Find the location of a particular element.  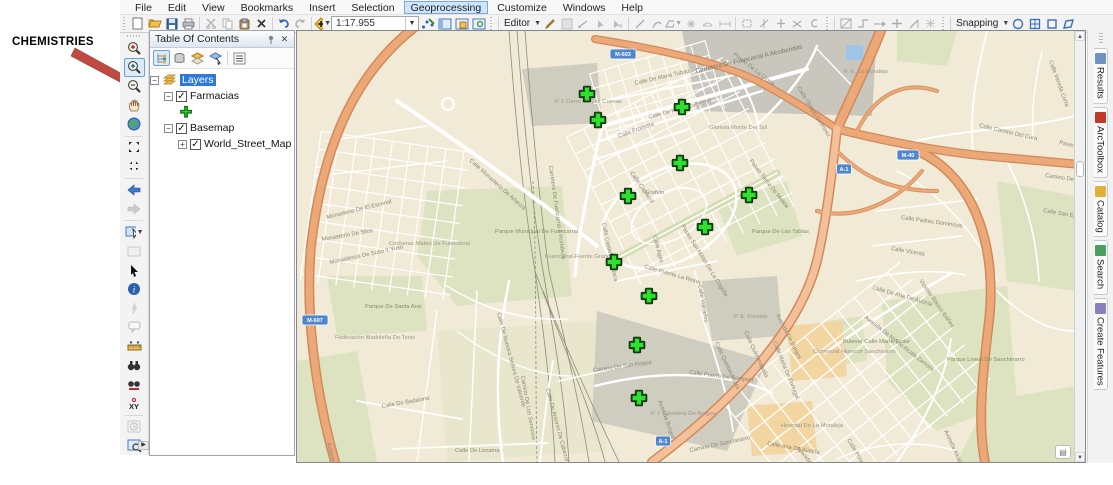

select-elements-button is located at coordinates (134, 270).